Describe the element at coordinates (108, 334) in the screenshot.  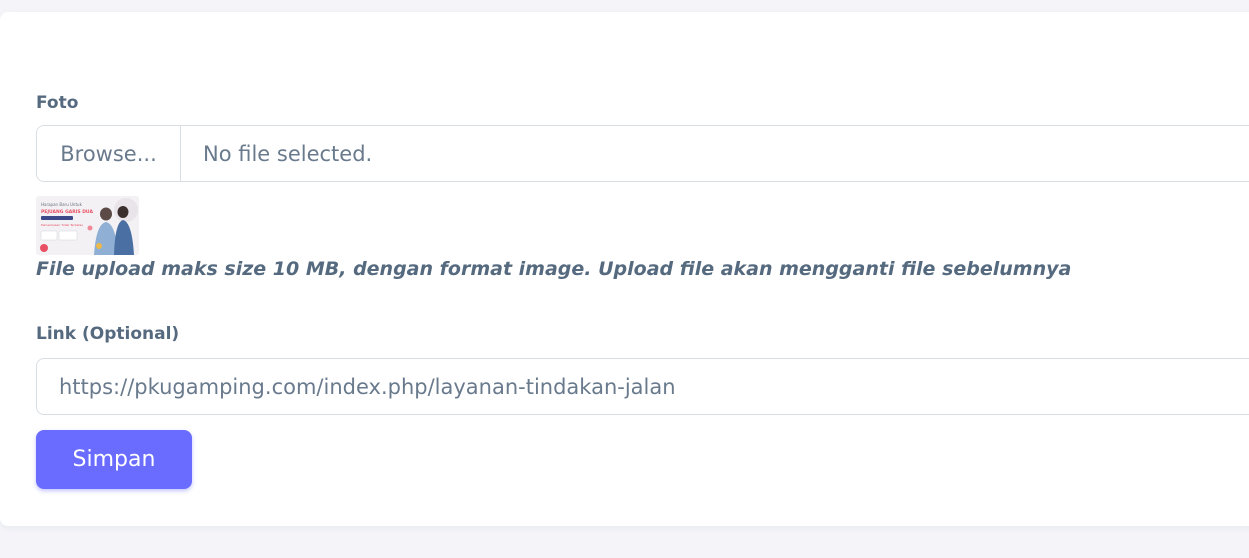
I see `link-label: Link (Optional)` at that location.